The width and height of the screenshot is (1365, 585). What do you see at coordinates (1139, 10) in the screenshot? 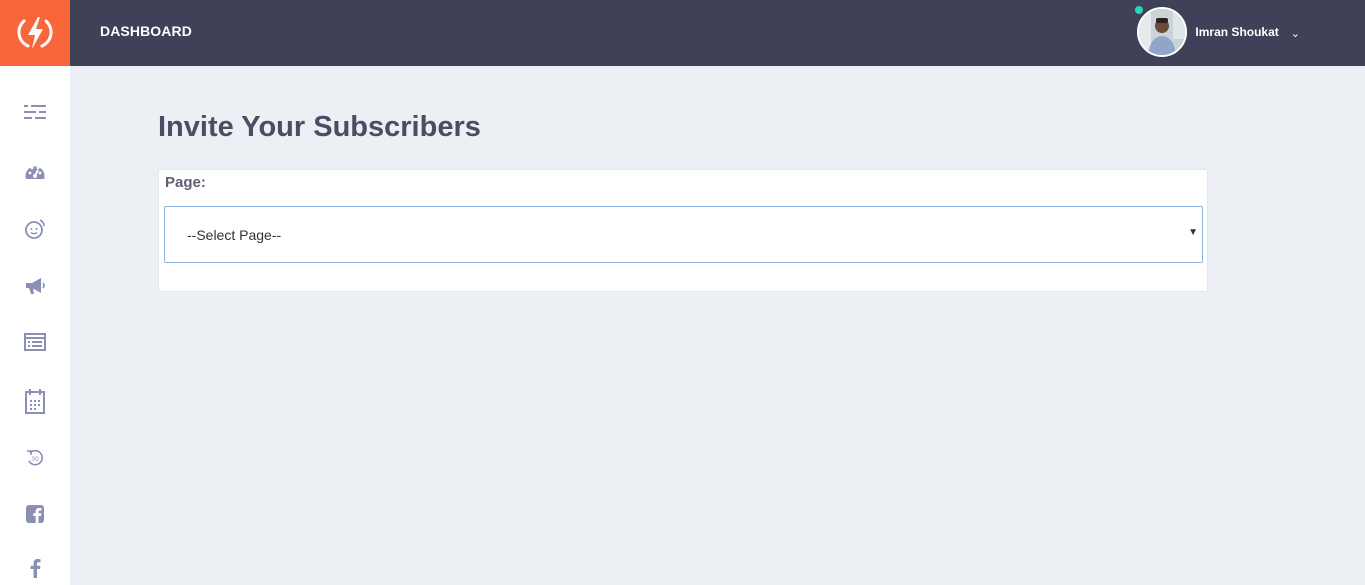
I see `online-status-indicator` at bounding box center [1139, 10].